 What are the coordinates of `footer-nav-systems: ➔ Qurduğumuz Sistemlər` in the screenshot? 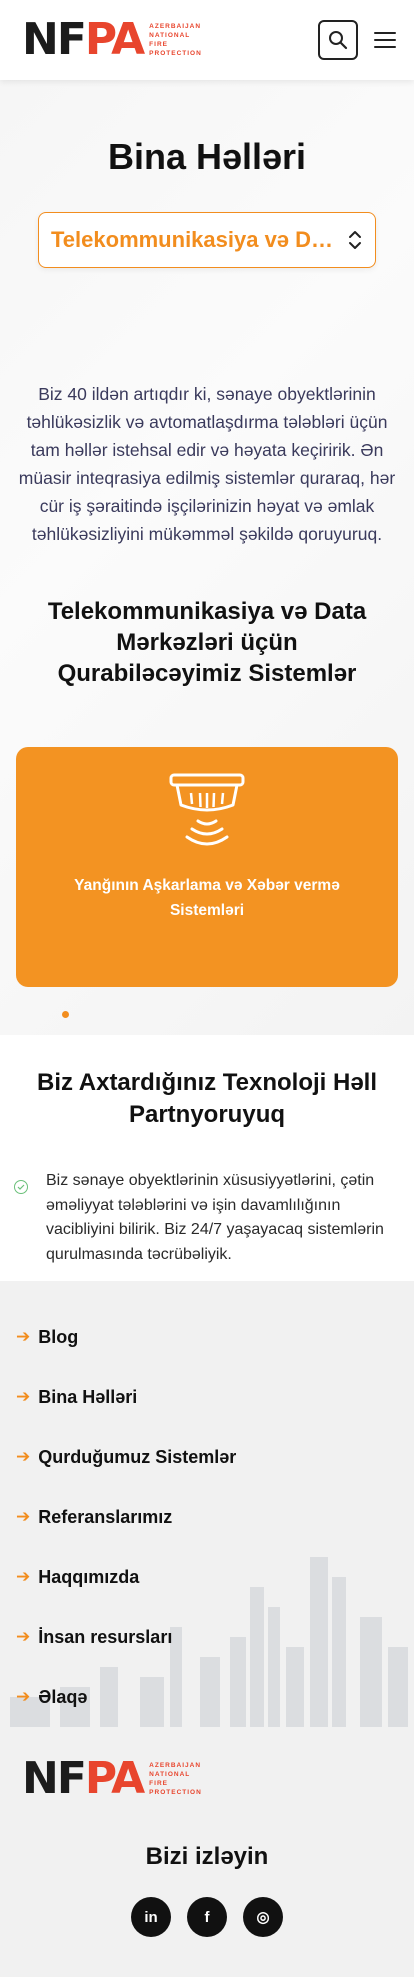 It's located at (207, 1457).